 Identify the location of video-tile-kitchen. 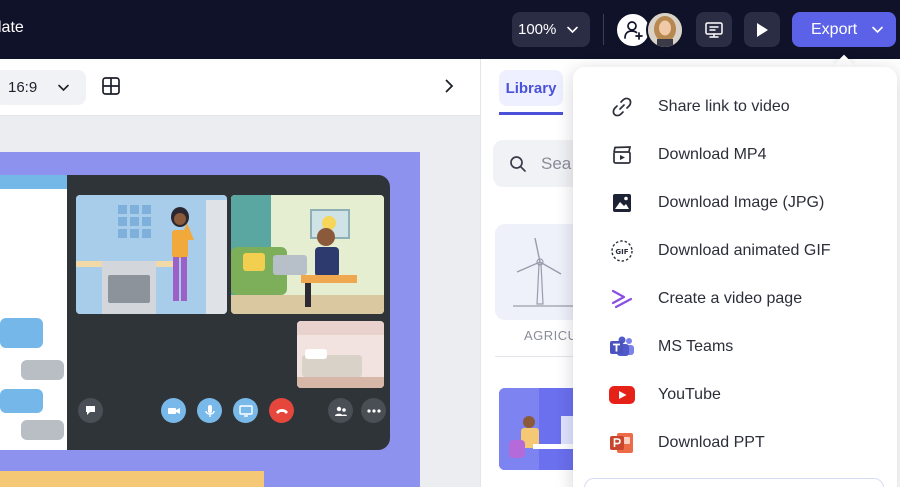
(151, 254).